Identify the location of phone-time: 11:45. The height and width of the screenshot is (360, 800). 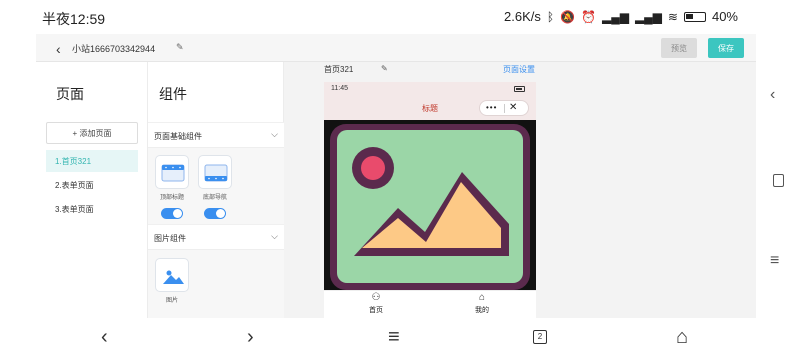
(339, 88).